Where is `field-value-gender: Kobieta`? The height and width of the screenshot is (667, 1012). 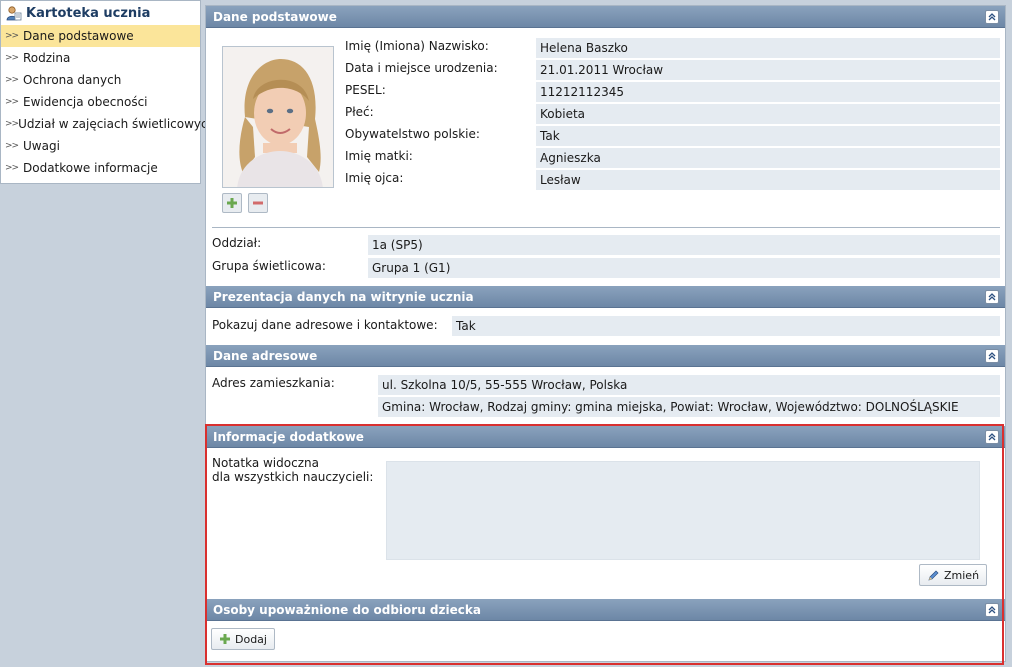
field-value-gender: Kobieta is located at coordinates (768, 114).